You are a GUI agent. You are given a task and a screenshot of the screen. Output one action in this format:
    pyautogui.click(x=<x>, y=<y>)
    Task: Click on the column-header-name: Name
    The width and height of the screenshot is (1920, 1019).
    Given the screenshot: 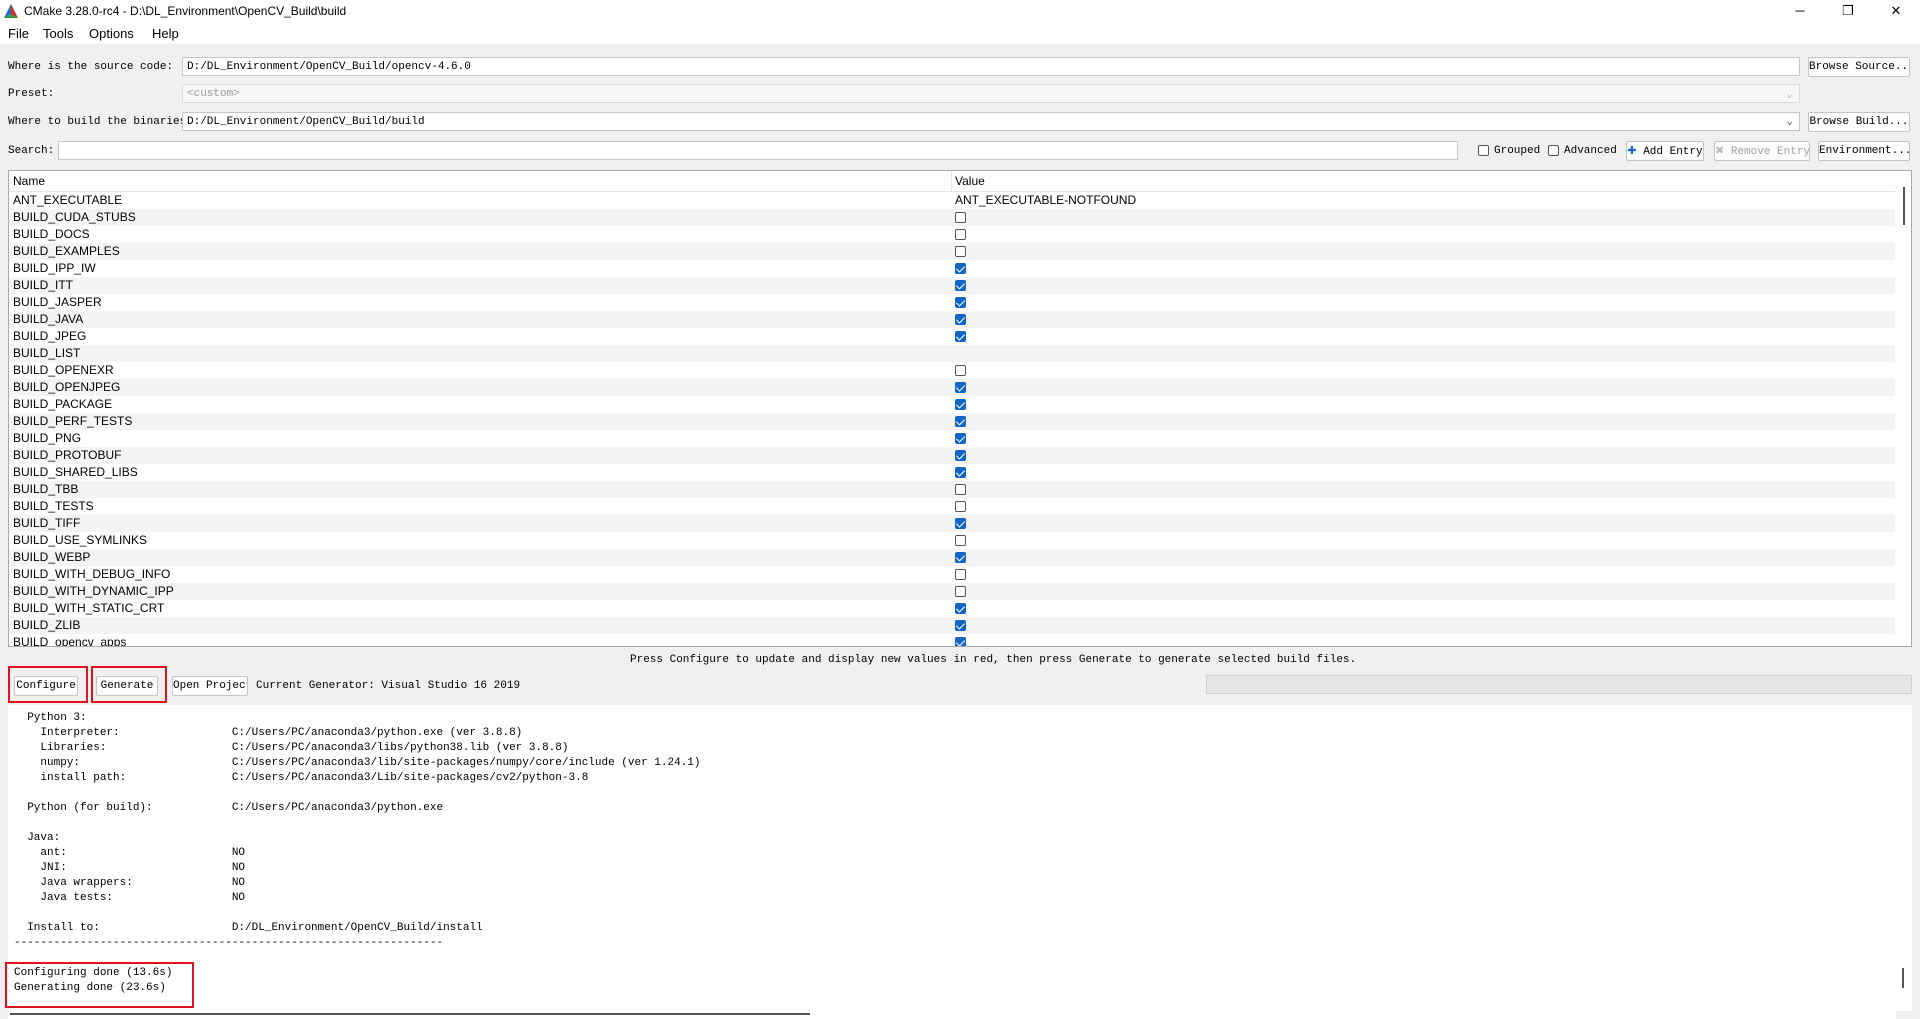 What is the action you would take?
    pyautogui.click(x=29, y=181)
    